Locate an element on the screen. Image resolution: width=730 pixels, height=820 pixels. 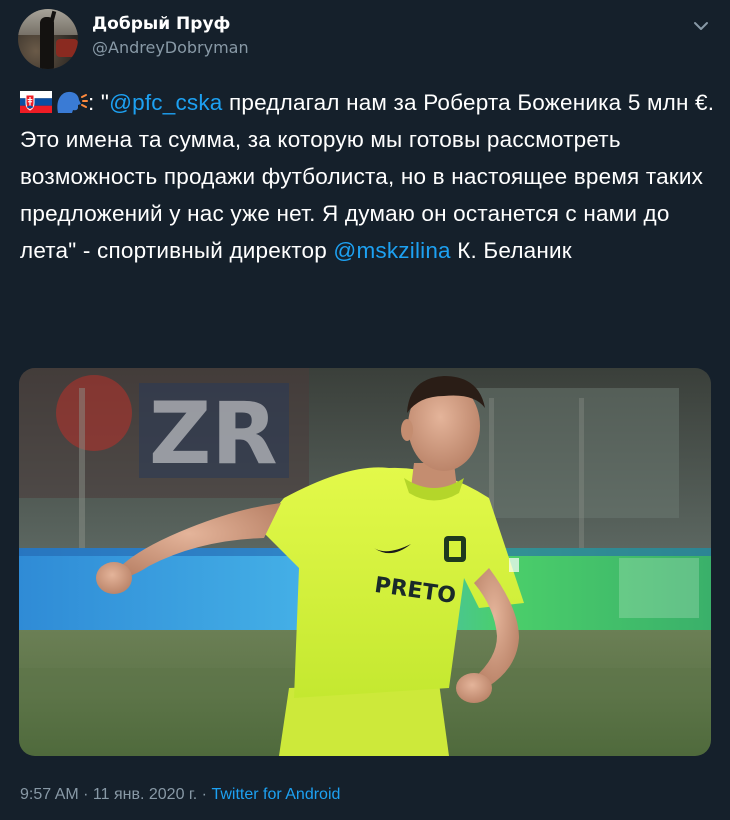
chevron-down-icon is located at coordinates (701, 26).